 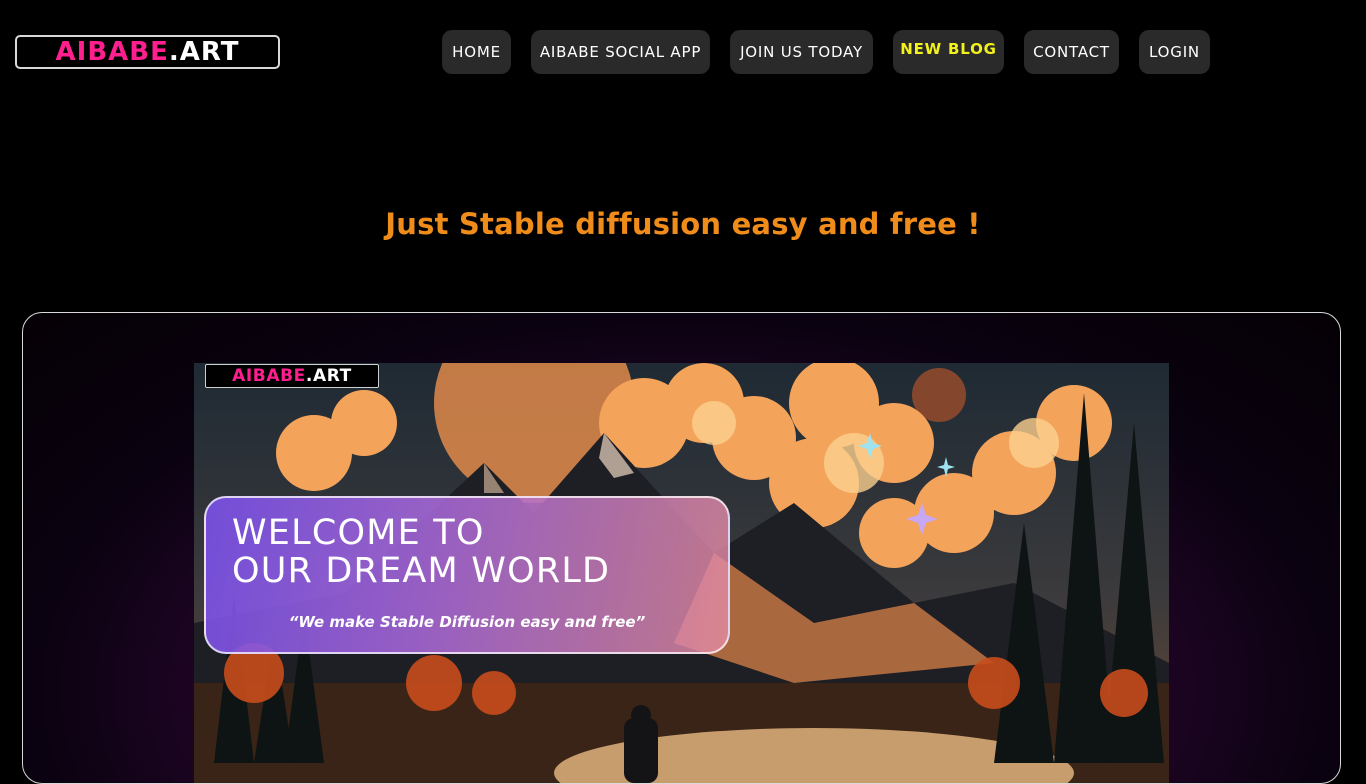 I want to click on nav-social-app-button: AIBABE SOCIAL APP, so click(x=620, y=52).